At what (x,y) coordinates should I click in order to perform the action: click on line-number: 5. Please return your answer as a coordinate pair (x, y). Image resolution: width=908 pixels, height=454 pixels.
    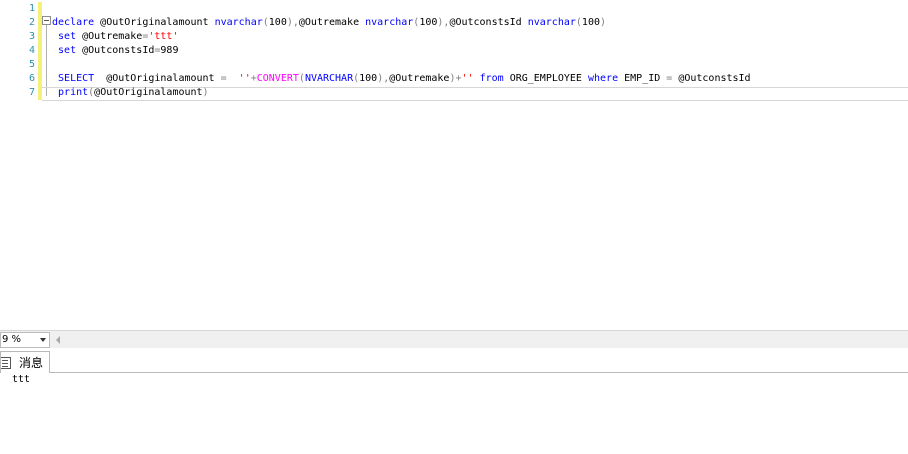
    Looking at the image, I should click on (31, 64).